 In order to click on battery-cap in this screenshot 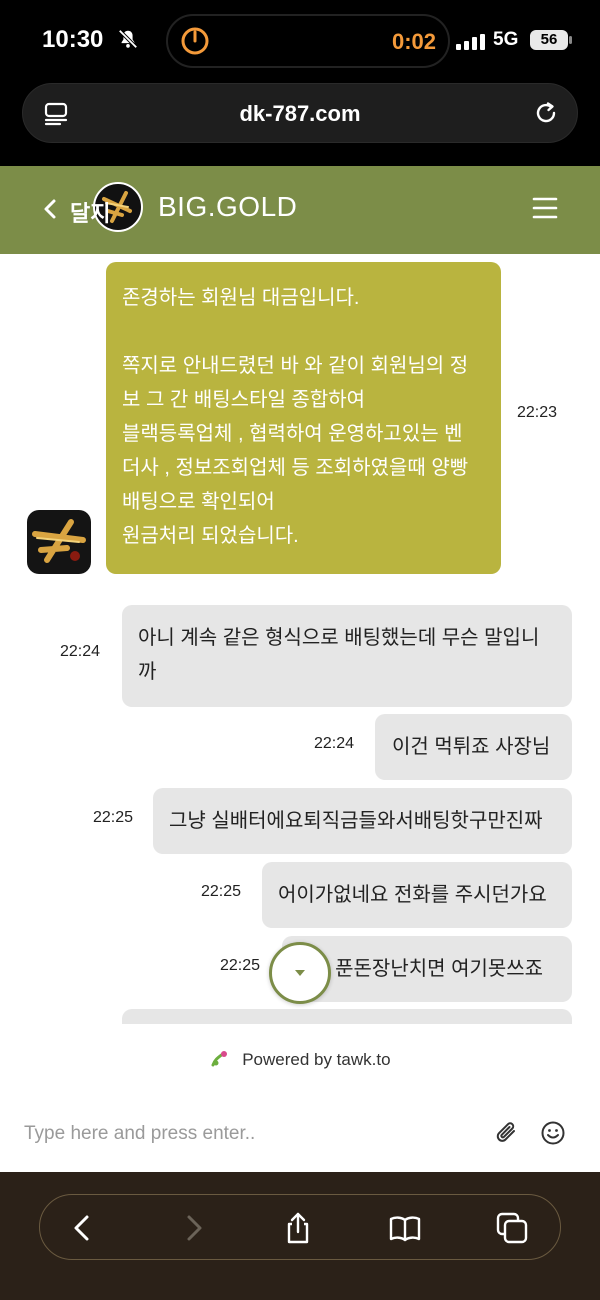, I will do `click(570, 40)`.